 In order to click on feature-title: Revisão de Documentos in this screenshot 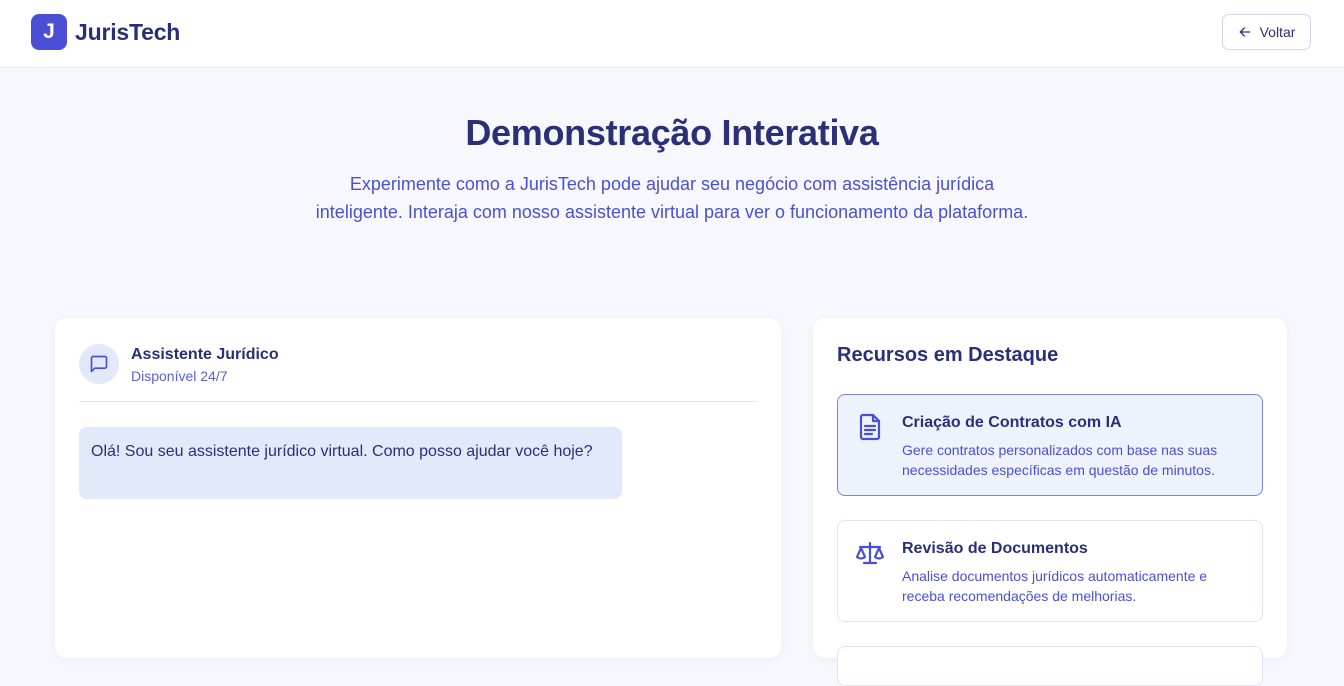, I will do `click(995, 548)`.